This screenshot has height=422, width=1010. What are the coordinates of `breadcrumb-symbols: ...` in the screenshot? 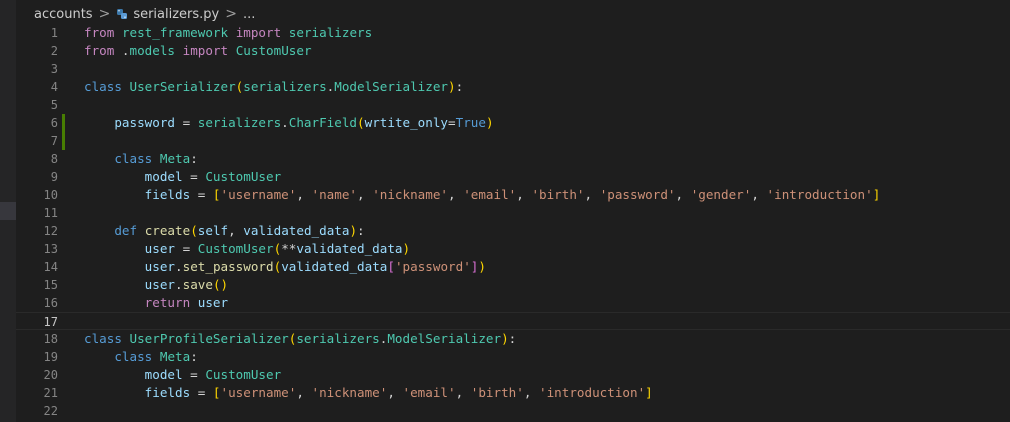 It's located at (249, 14).